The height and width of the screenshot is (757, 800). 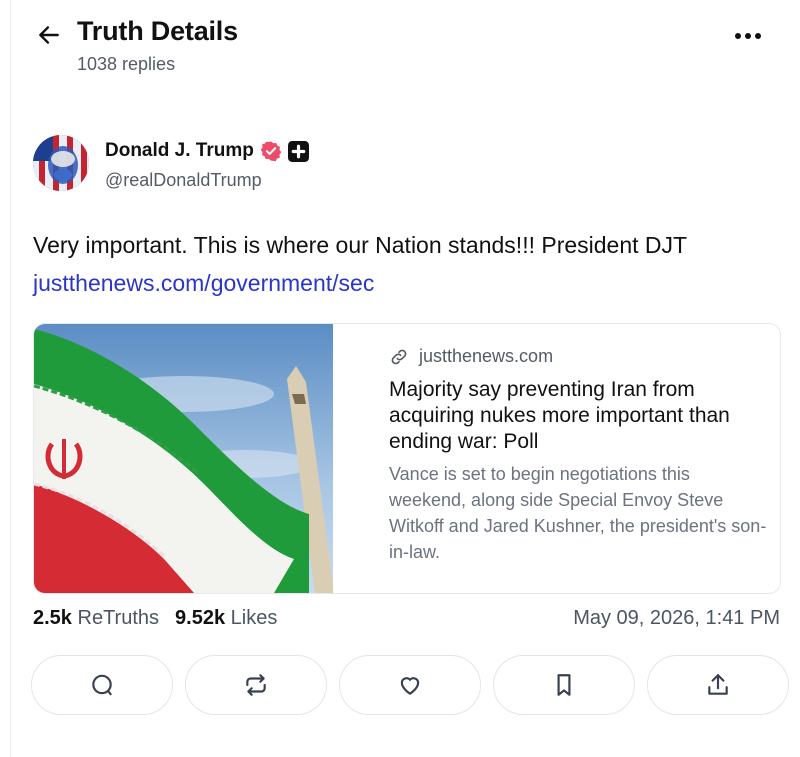 I want to click on verified-icon, so click(x=271, y=151).